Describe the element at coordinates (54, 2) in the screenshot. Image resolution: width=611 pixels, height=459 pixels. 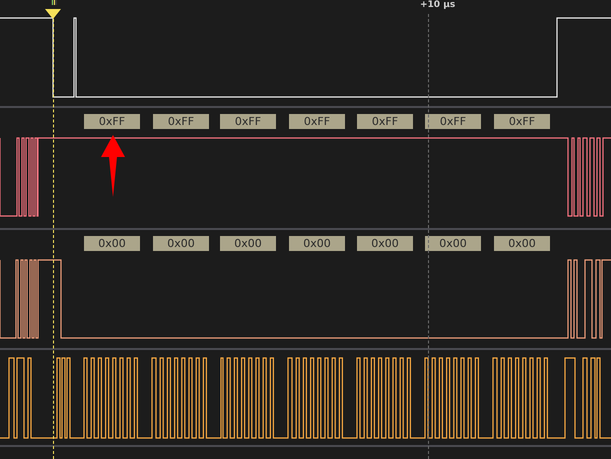
I see `cursor-flag-icon` at that location.